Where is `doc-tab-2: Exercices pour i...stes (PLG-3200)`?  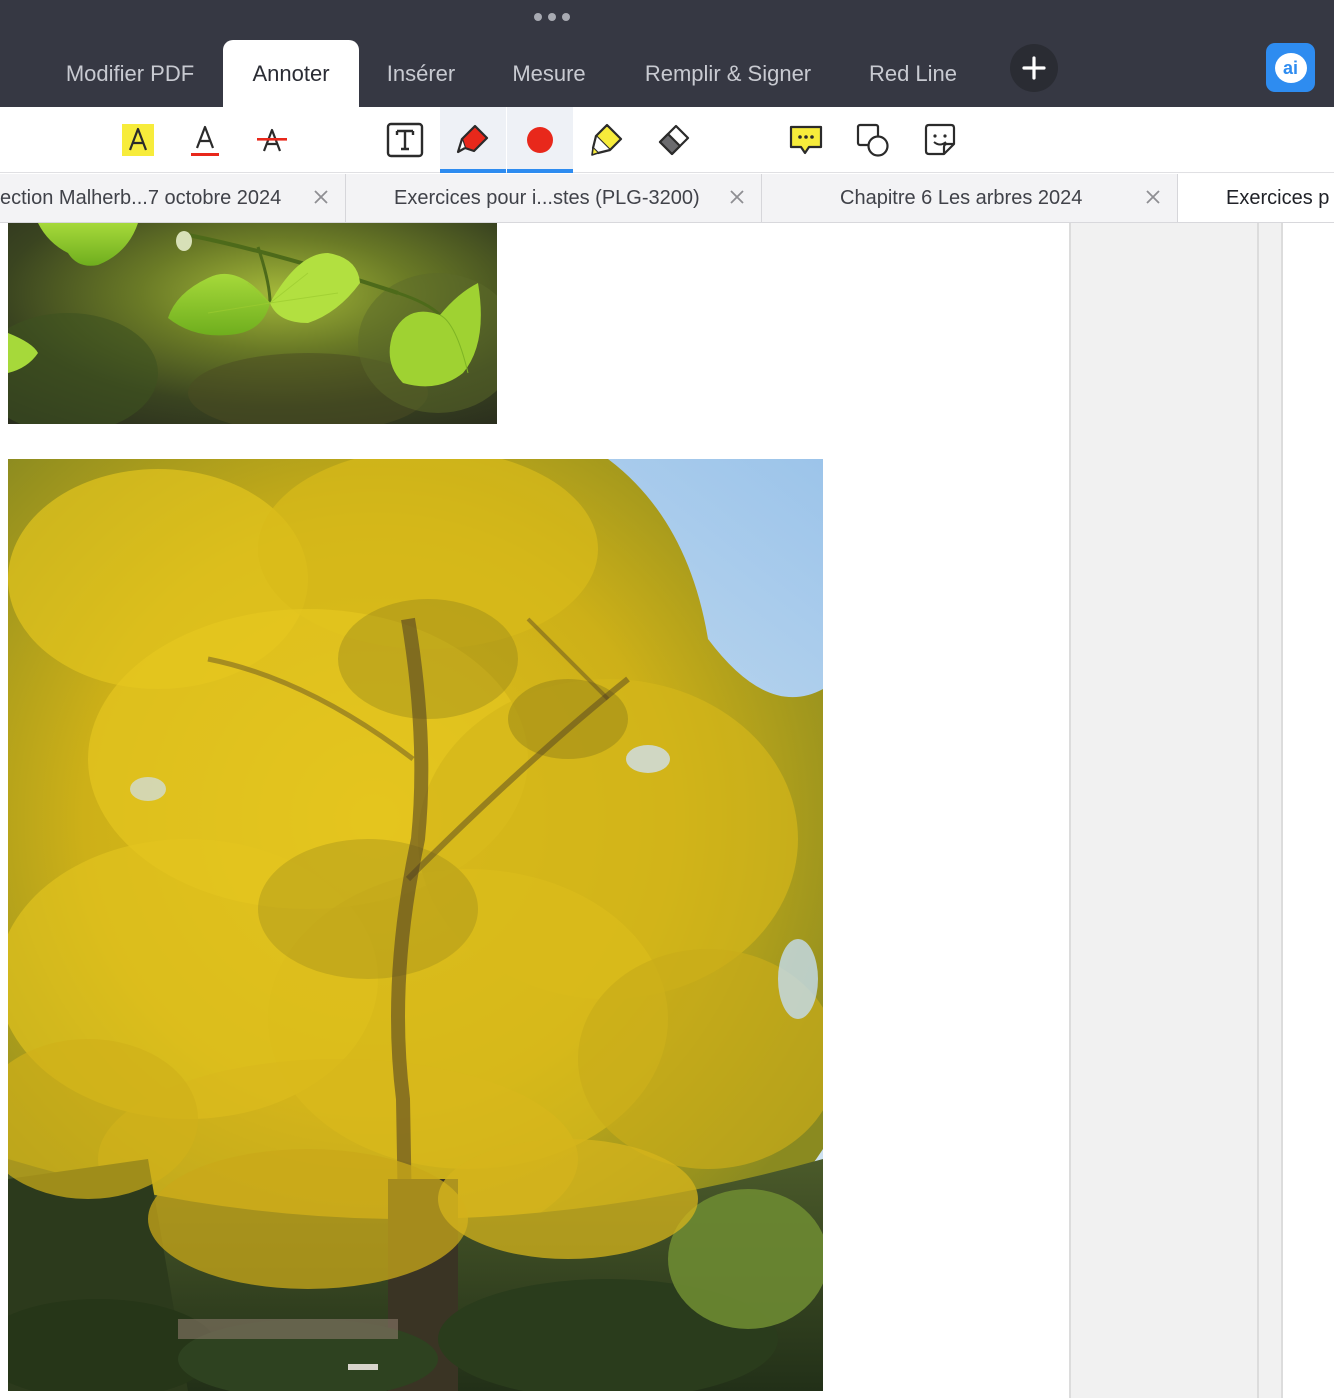
doc-tab-2: Exercices pour i...stes (PLG-3200) is located at coordinates (554, 198).